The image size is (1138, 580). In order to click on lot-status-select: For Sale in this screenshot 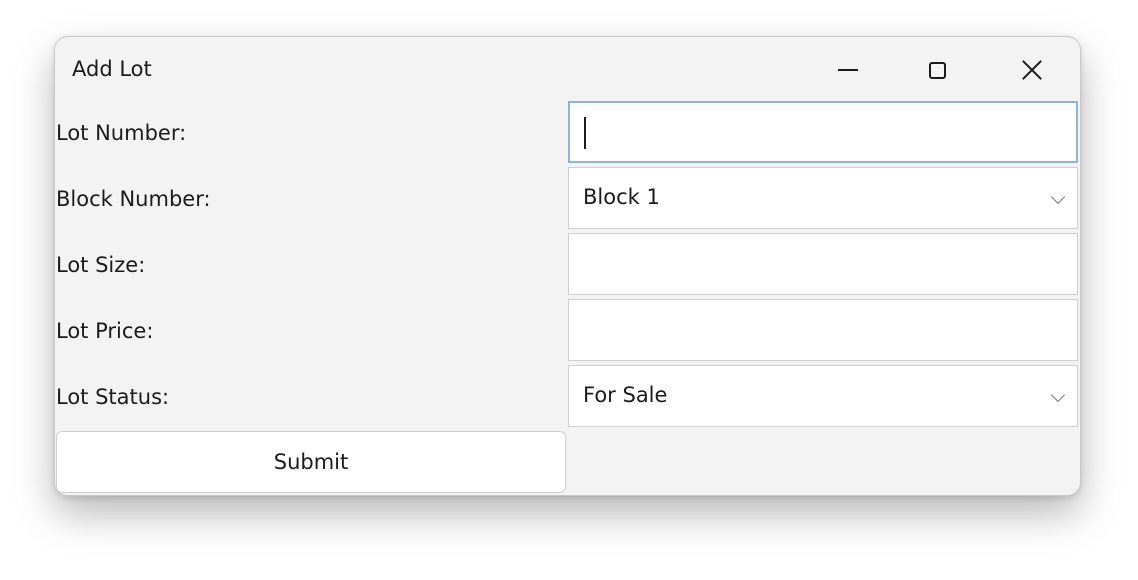, I will do `click(823, 396)`.